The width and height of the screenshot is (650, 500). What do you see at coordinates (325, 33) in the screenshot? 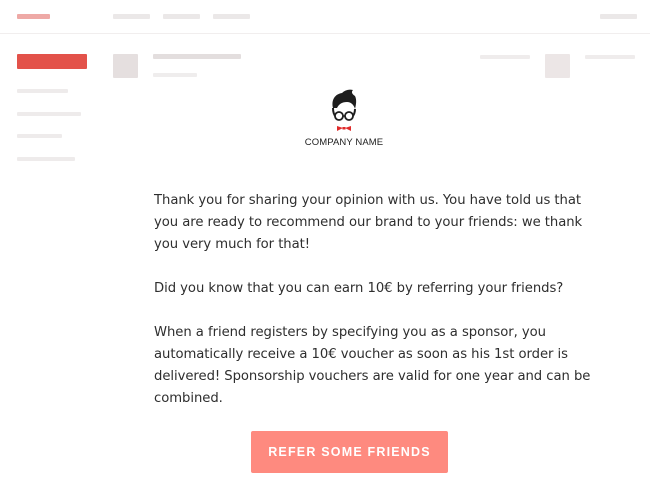
I see `top-bar-divider` at bounding box center [325, 33].